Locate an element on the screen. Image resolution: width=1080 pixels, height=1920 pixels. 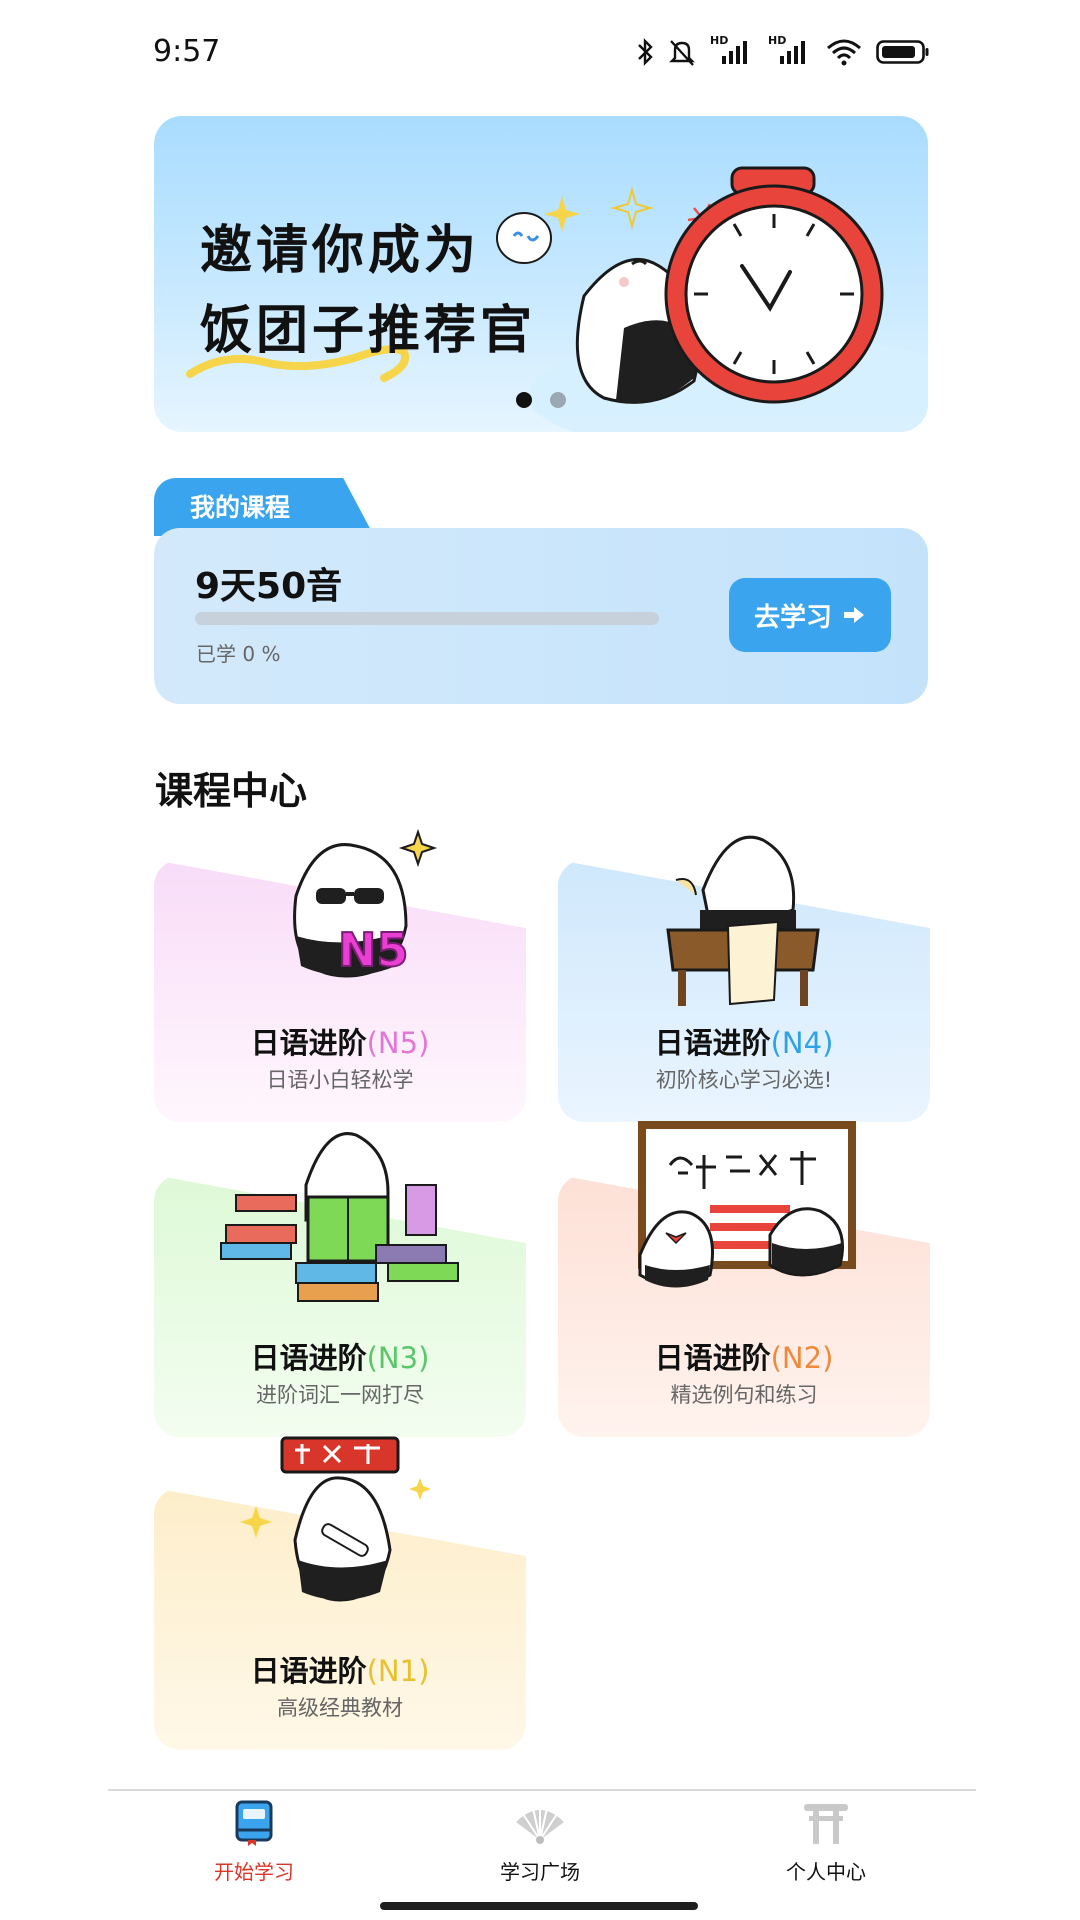
go-study-button: 去学习 is located at coordinates (810, 615).